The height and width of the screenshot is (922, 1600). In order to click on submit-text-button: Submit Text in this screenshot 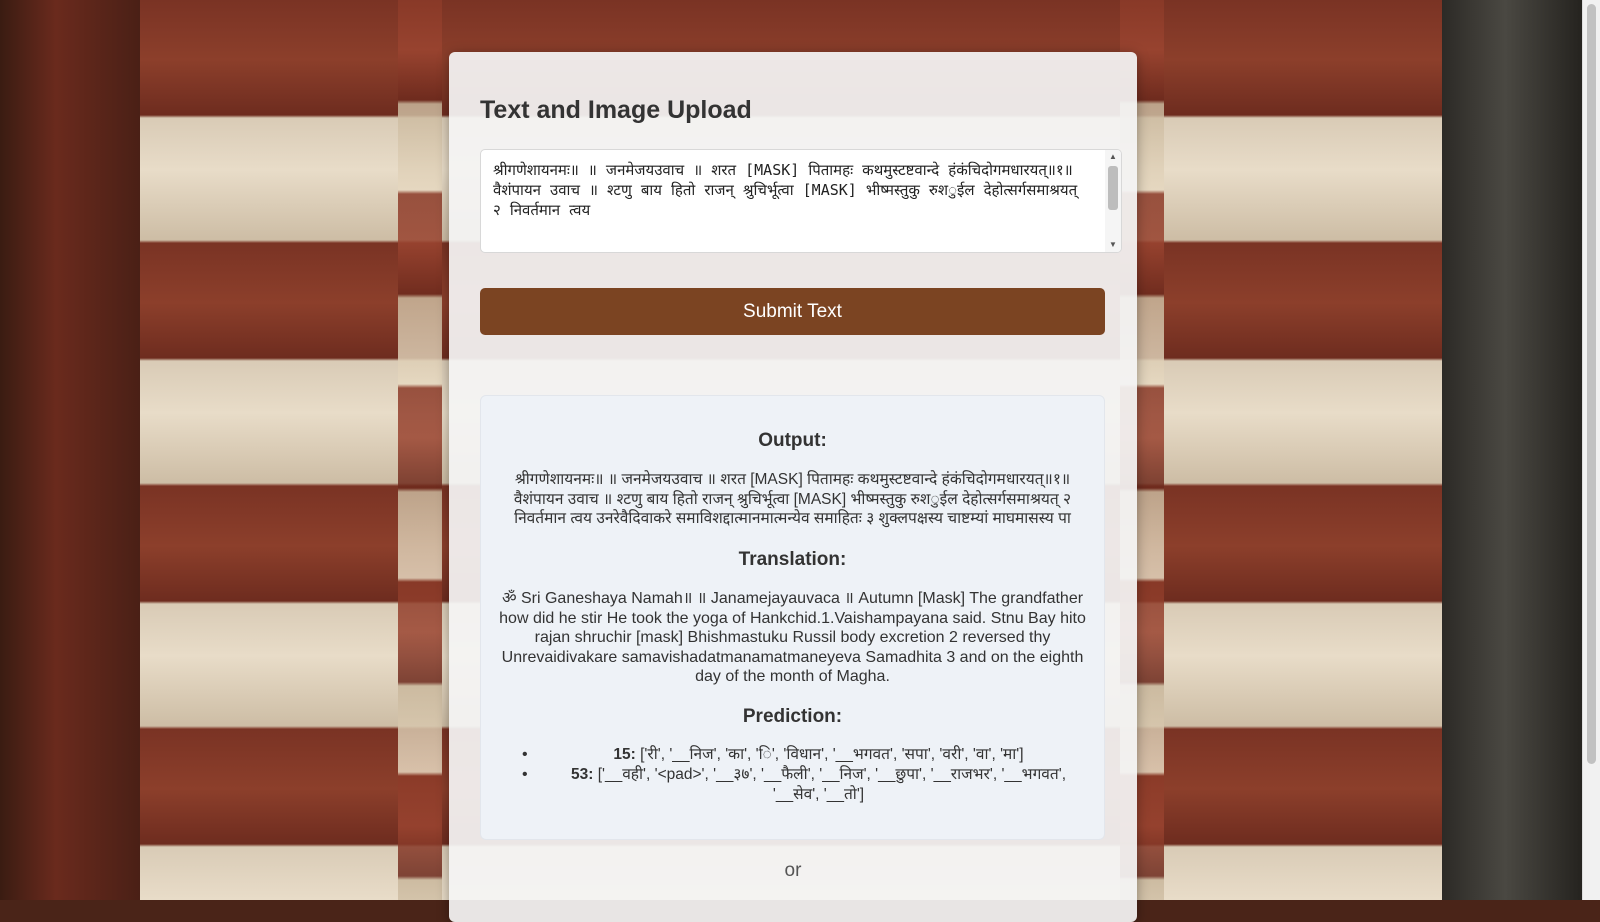, I will do `click(792, 311)`.